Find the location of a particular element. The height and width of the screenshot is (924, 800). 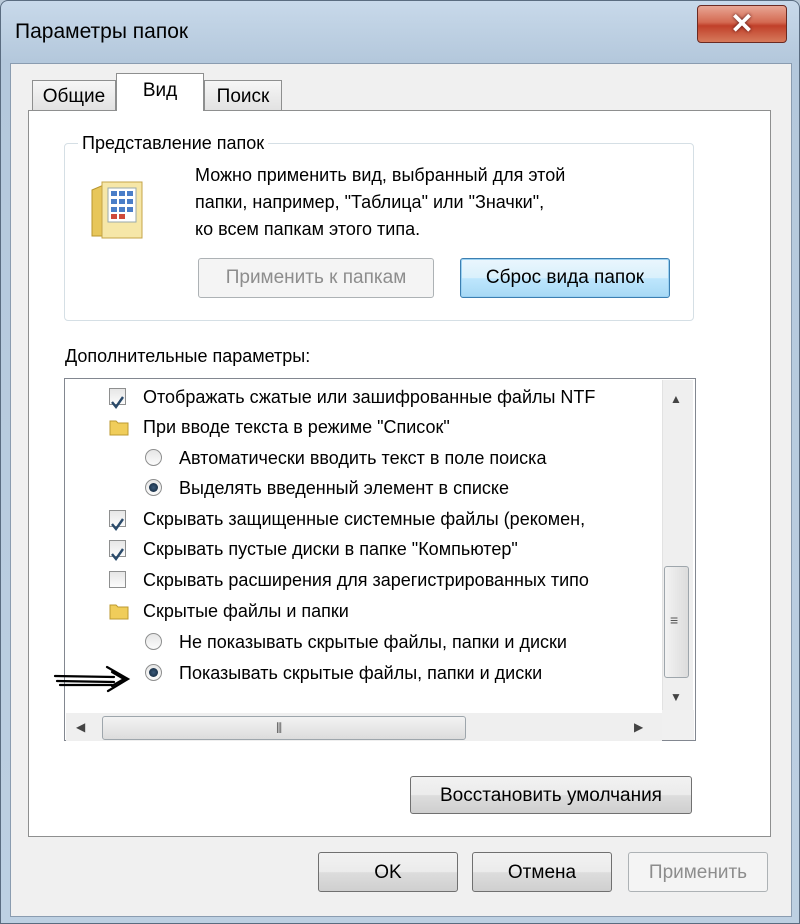

close-button: ✕ is located at coordinates (742, 24).